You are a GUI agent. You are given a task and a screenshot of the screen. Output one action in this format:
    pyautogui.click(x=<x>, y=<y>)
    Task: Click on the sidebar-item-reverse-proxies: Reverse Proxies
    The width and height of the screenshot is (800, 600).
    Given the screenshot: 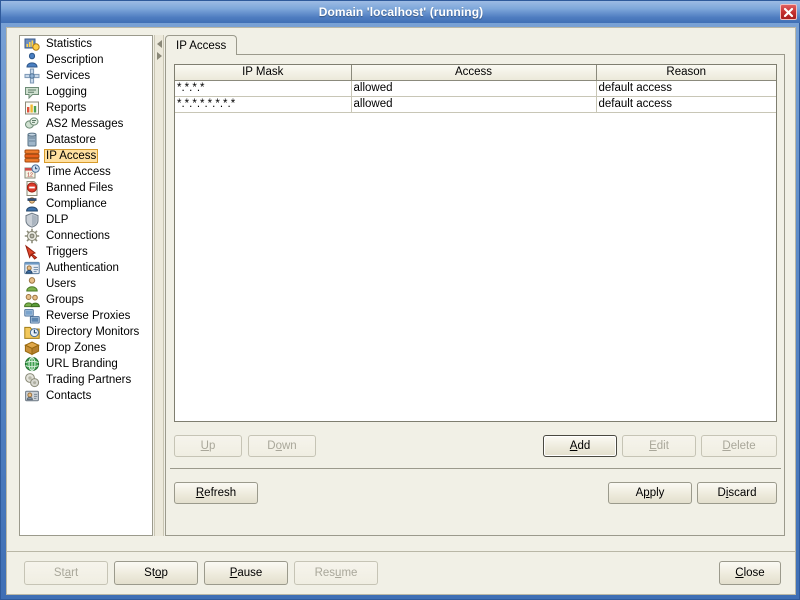 What is the action you would take?
    pyautogui.click(x=86, y=316)
    